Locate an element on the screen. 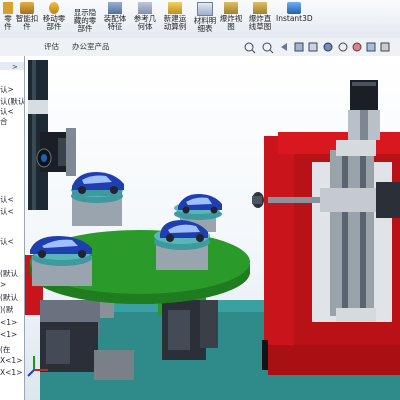  ribbon-label: Instant3D is located at coordinates (294, 18).